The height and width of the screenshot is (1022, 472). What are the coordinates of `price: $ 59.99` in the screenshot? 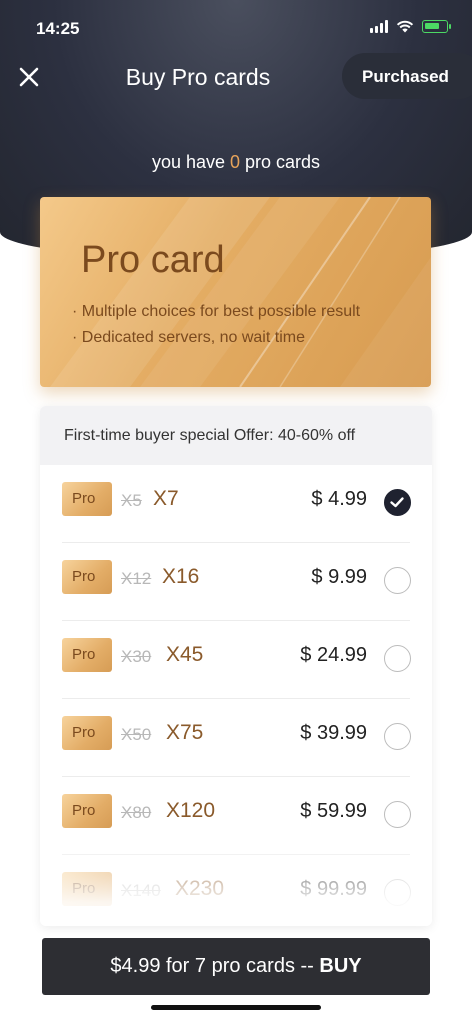 It's located at (333, 811).